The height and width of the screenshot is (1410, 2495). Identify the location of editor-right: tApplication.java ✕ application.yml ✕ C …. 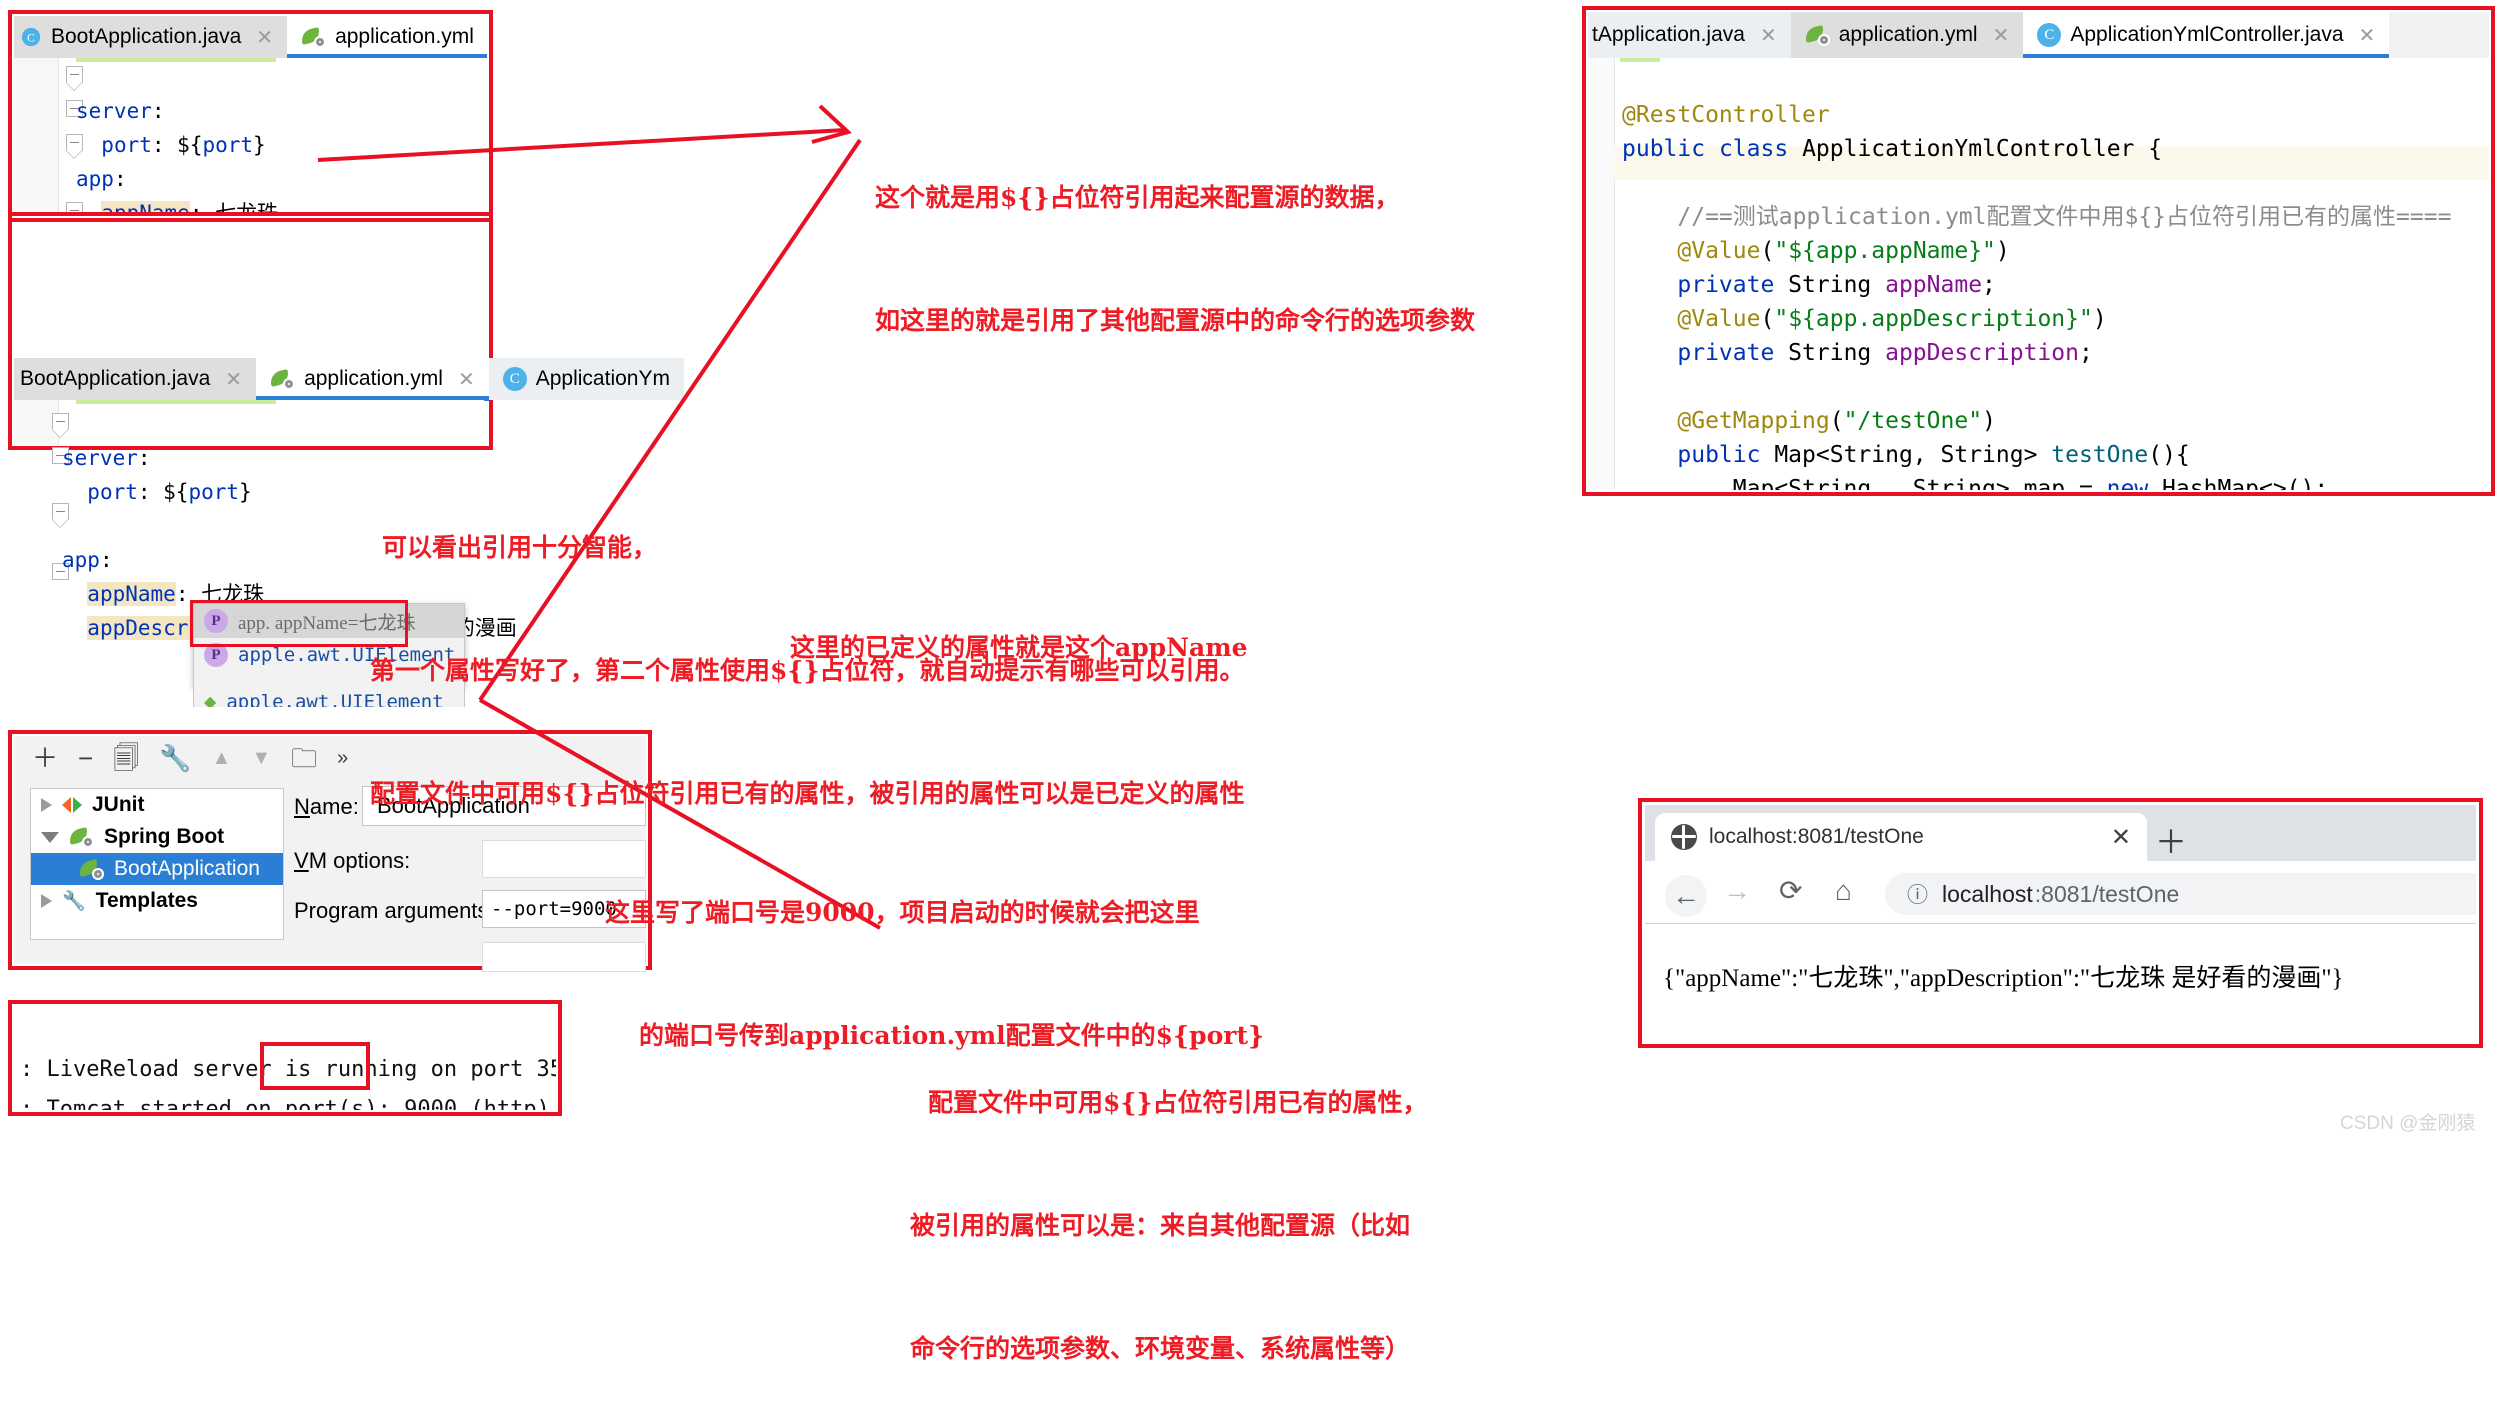
(2038, 251).